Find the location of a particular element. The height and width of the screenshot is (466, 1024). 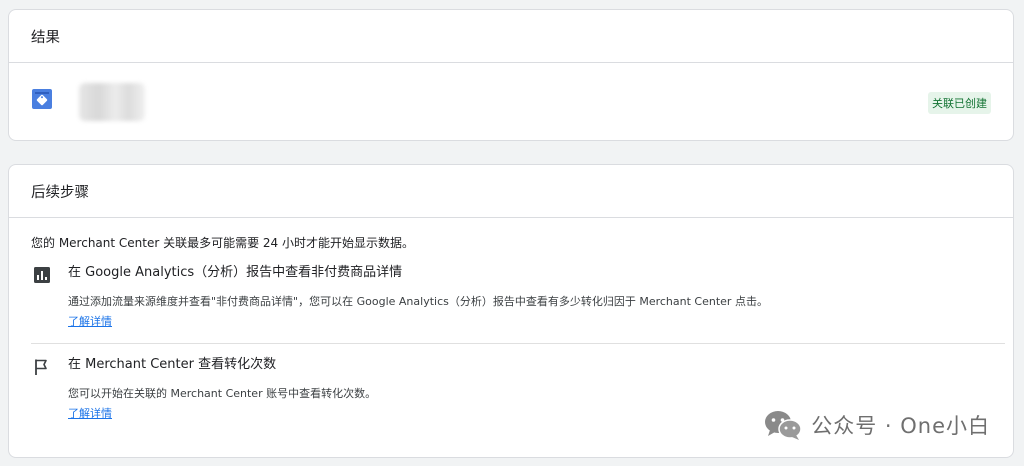

step-title: 在 Merchant Center 查看转化次数 is located at coordinates (172, 364).